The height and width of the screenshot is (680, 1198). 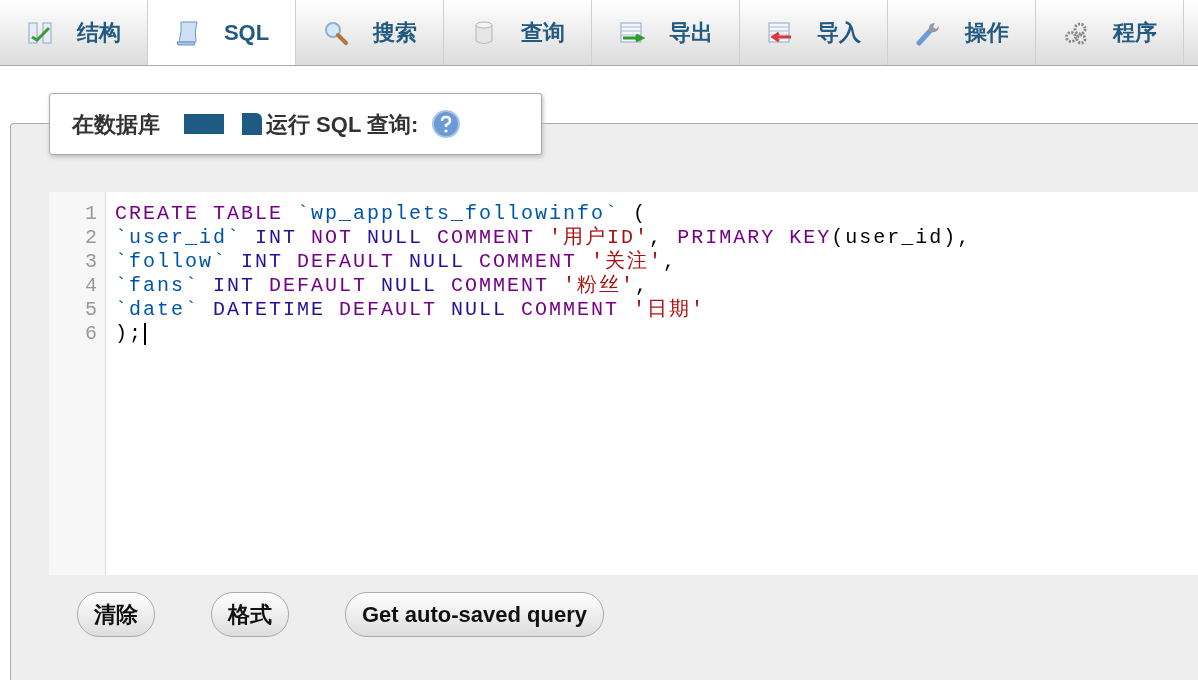 I want to click on code-line: `fans` INT DEFAULT NULL COMMENT '粉丝',, so click(x=383, y=286).